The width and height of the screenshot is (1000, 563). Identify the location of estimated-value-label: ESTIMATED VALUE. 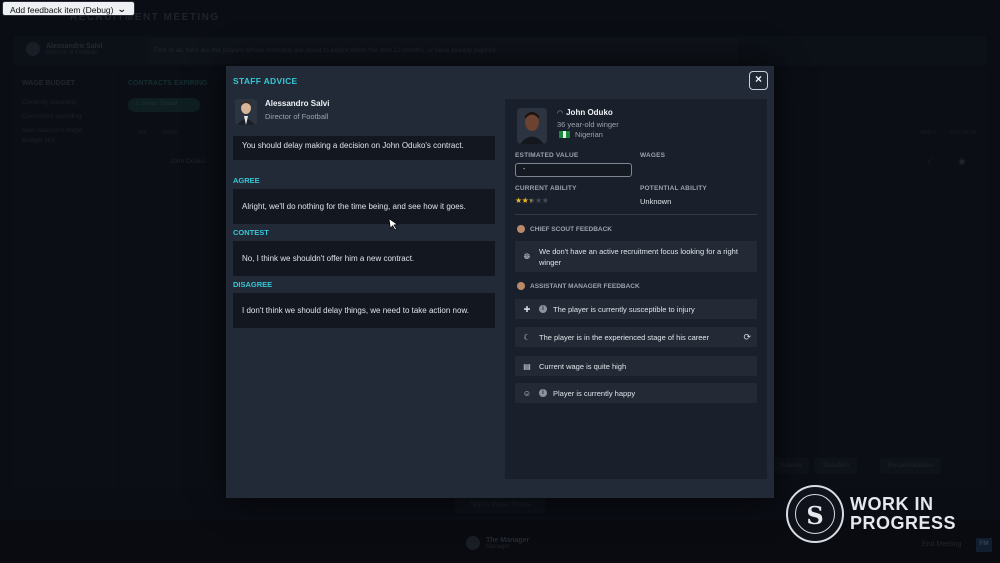
(547, 155).